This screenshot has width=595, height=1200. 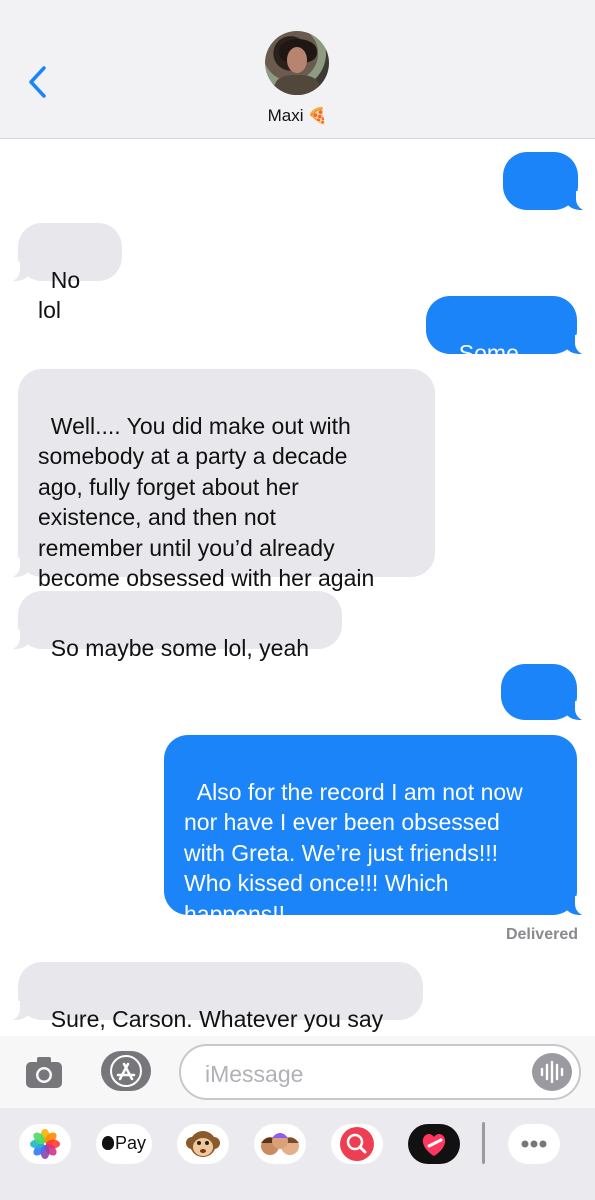 I want to click on message-bubble-sent: Some lol?, so click(x=508, y=346).